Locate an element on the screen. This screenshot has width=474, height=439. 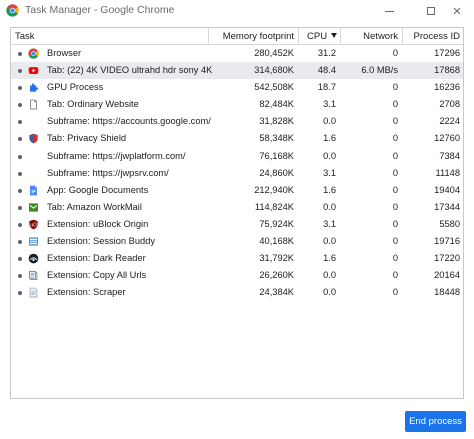
minimize-button is located at coordinates (389, 11).